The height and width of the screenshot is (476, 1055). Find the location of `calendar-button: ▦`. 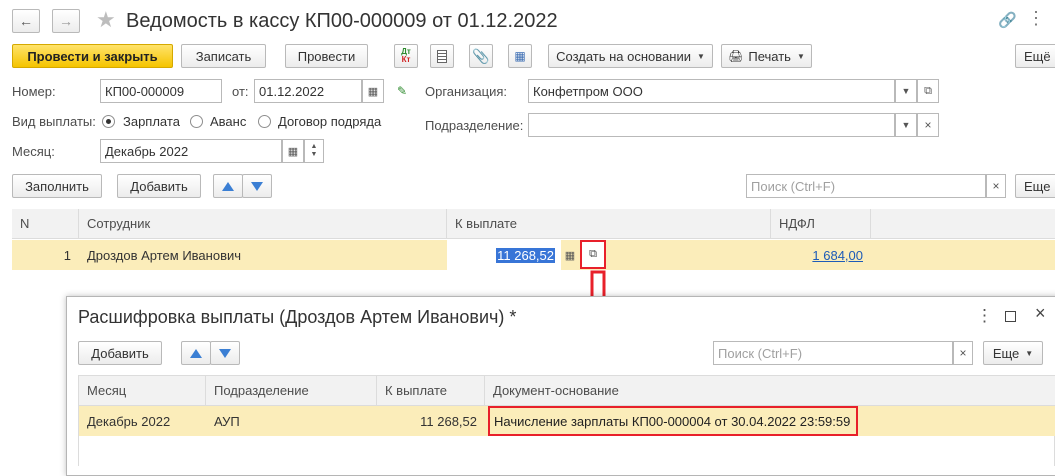

calendar-button: ▦ is located at coordinates (373, 91).